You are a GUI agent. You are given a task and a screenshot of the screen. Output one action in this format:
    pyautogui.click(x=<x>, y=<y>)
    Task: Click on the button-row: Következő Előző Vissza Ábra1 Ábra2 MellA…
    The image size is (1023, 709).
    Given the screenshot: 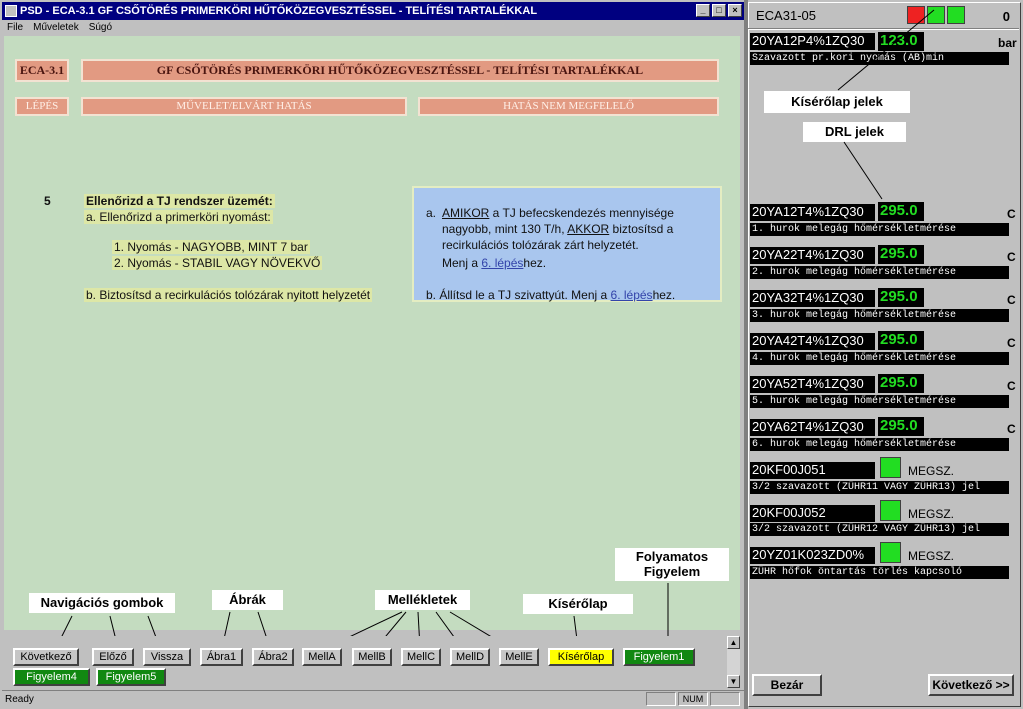 What is the action you would take?
    pyautogui.click(x=365, y=662)
    